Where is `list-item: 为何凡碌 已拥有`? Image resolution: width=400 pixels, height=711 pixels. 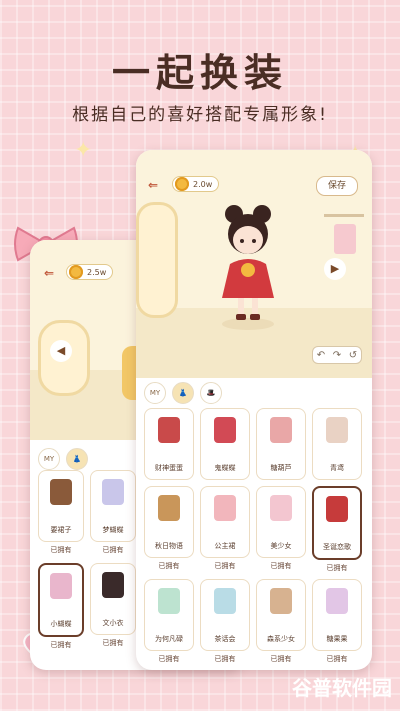 list-item: 为何凡碌 已拥有 is located at coordinates (169, 621).